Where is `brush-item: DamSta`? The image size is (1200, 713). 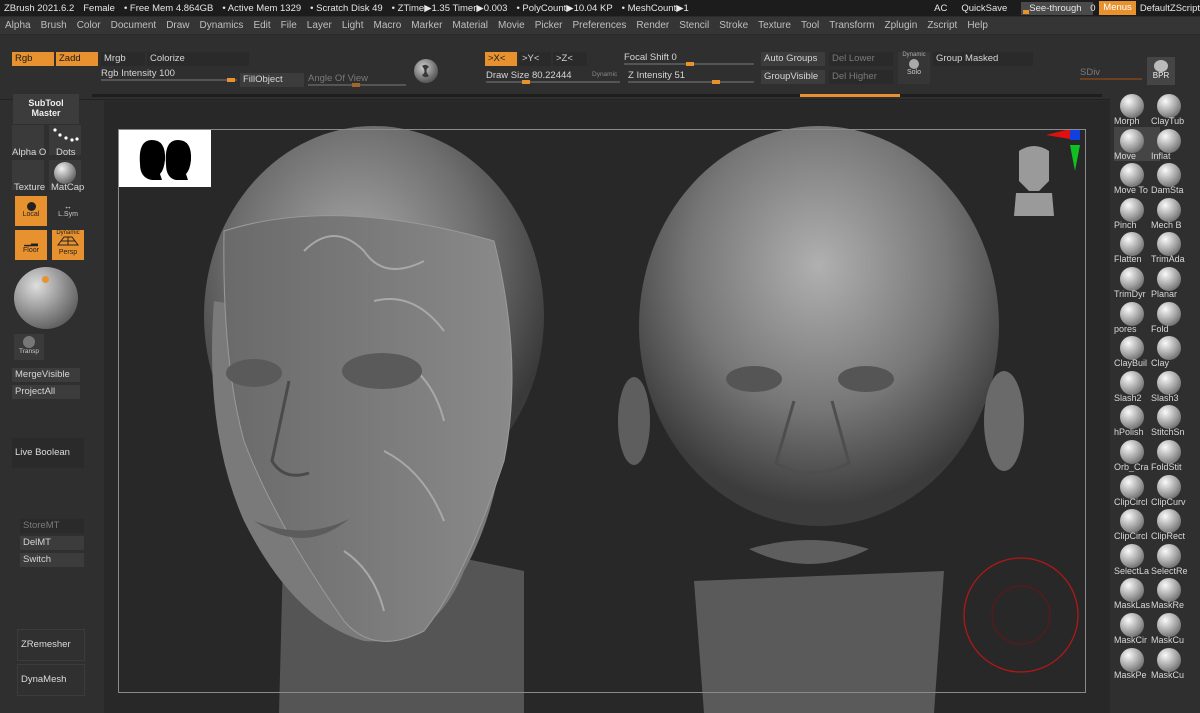 brush-item: DamSta is located at coordinates (1174, 178).